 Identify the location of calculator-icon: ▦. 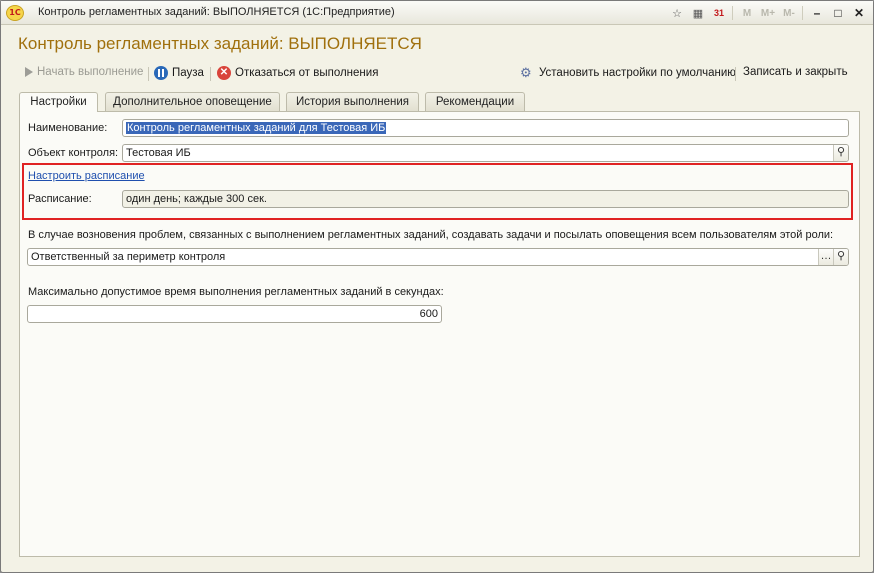
(698, 13).